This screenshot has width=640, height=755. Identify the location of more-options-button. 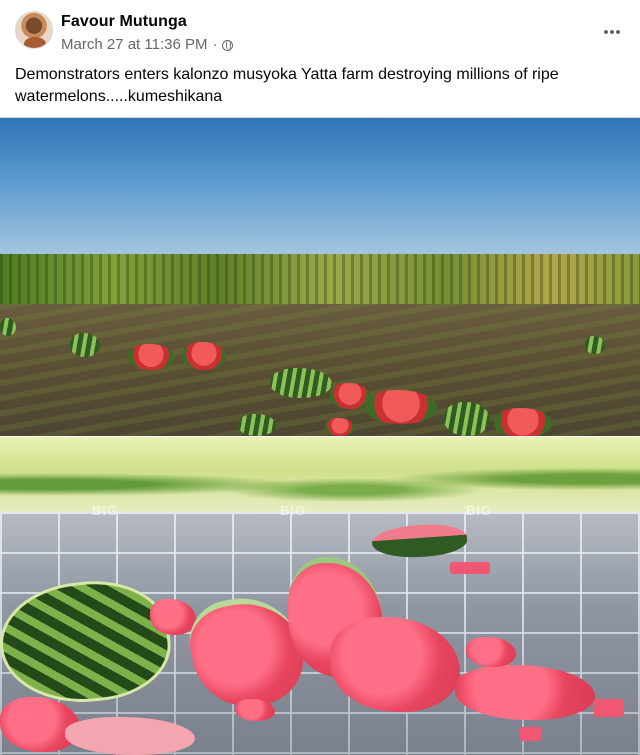
(612, 32).